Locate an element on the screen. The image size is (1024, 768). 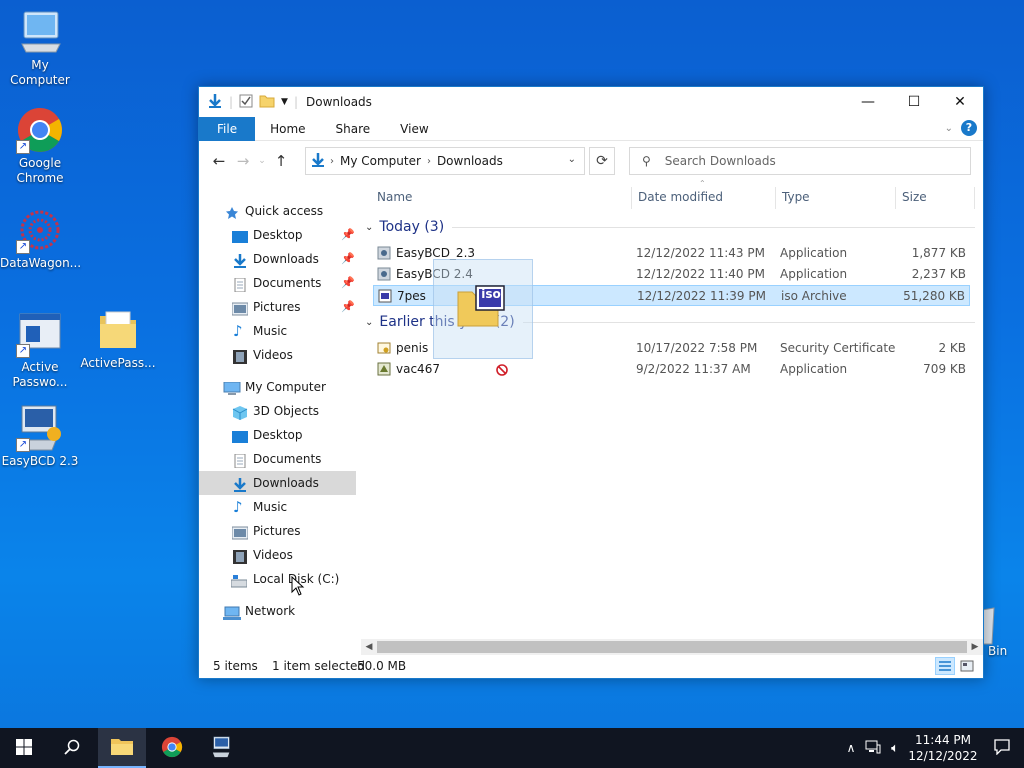
maximize-button: ☐ is located at coordinates (914, 102).